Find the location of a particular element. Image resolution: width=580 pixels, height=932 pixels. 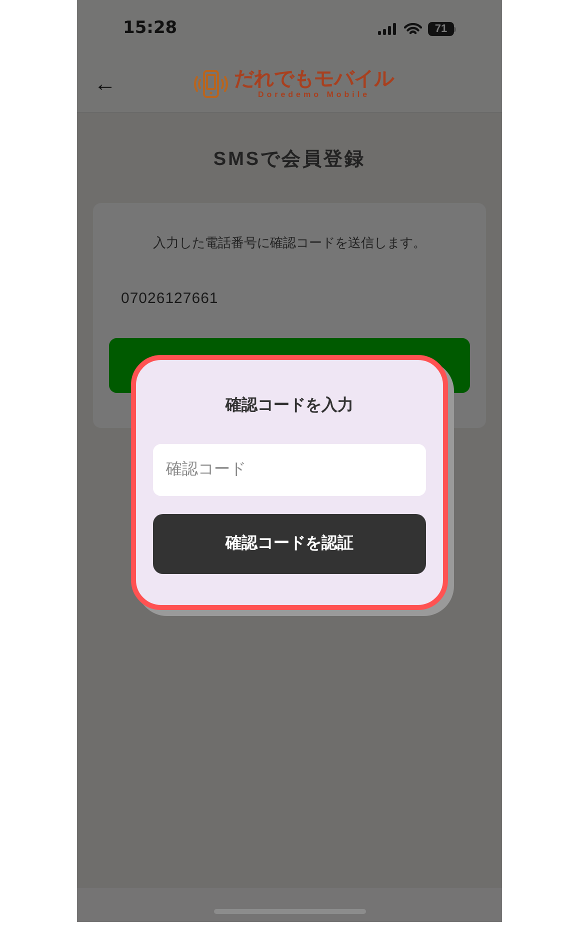

battery-indicator: 71 is located at coordinates (442, 29).